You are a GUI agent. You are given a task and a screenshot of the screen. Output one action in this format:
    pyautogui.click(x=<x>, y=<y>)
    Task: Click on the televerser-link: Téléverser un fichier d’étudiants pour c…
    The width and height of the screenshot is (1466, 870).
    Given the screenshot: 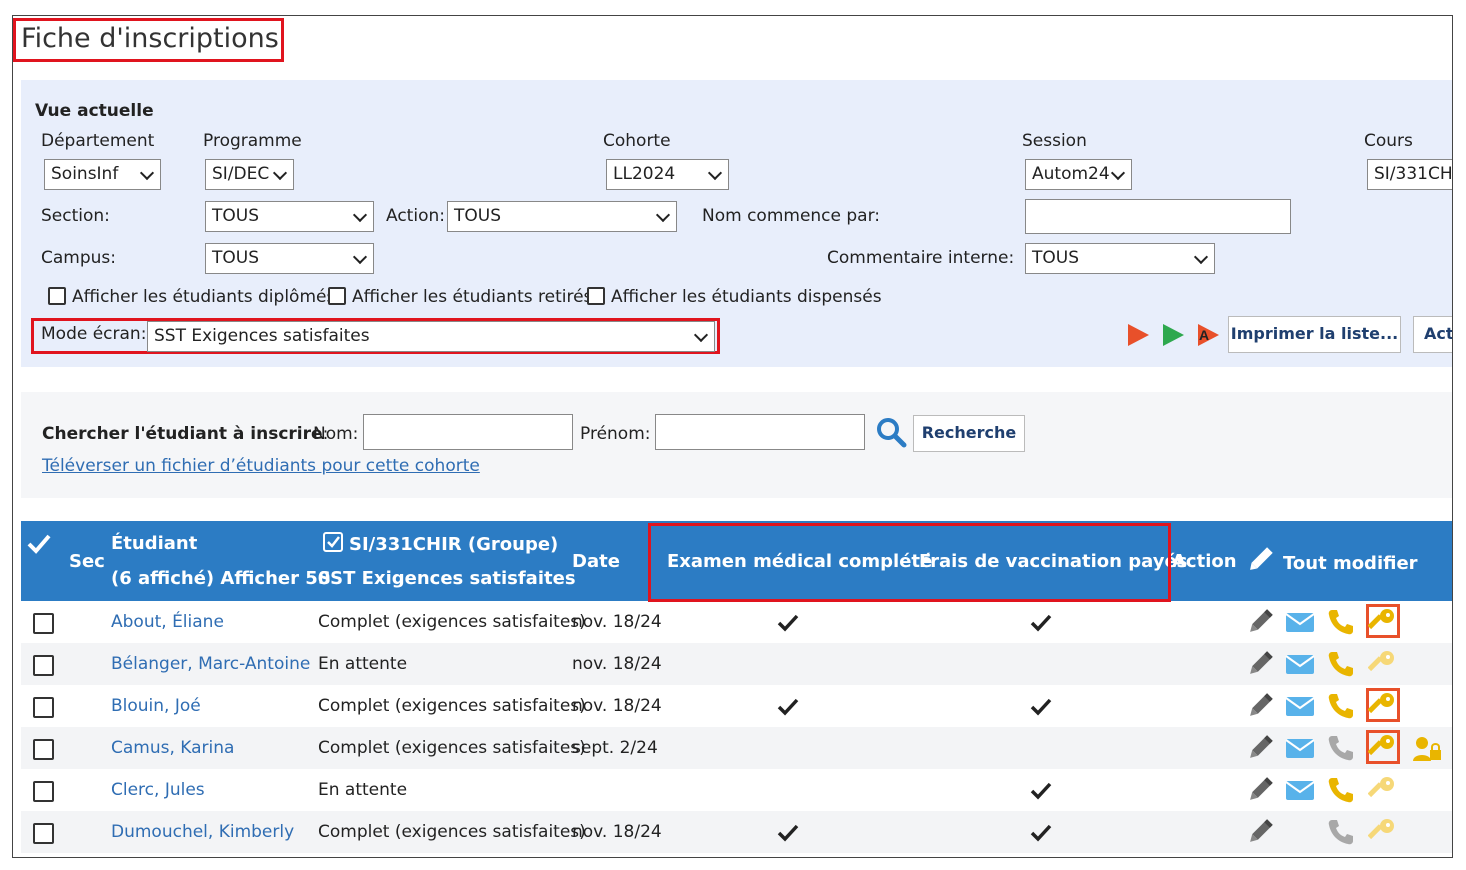 What is the action you would take?
    pyautogui.click(x=261, y=466)
    